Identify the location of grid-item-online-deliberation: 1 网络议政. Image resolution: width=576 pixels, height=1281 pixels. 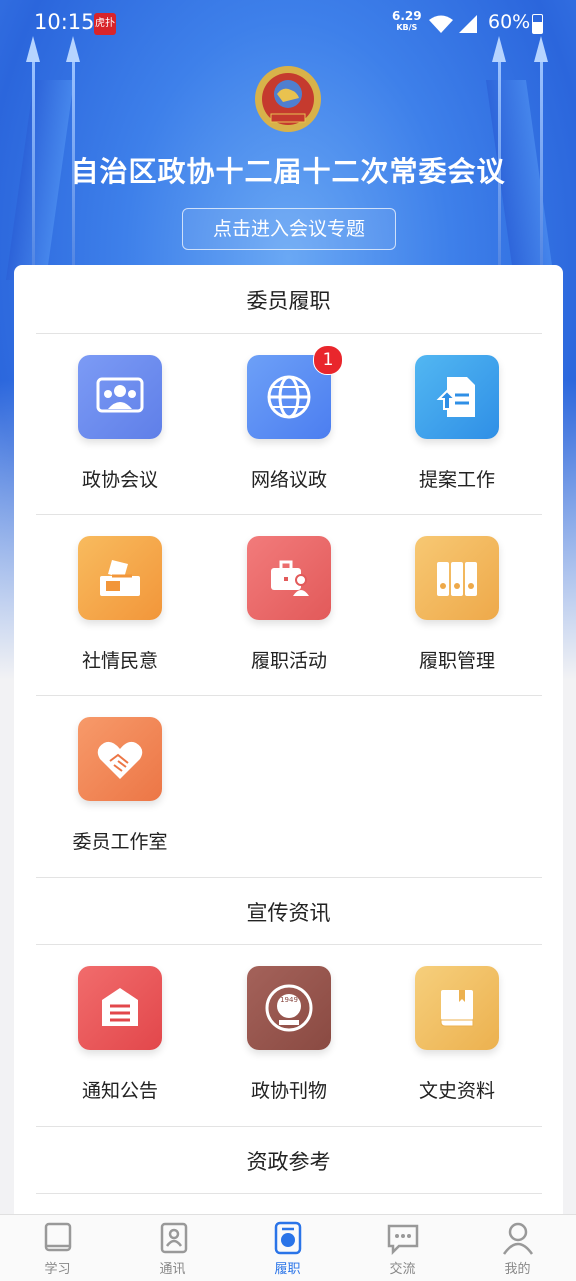
(289, 418).